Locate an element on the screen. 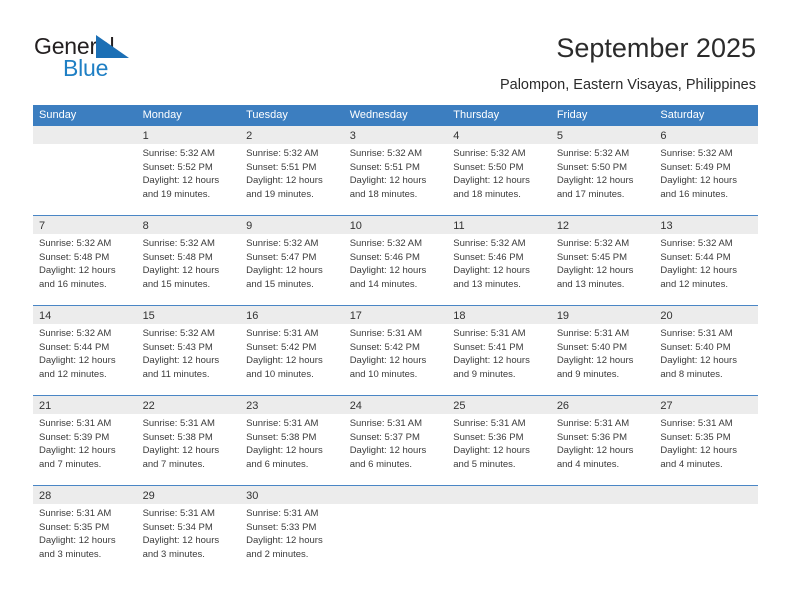 This screenshot has width=792, height=612. day-number: 19 is located at coordinates (563, 316).